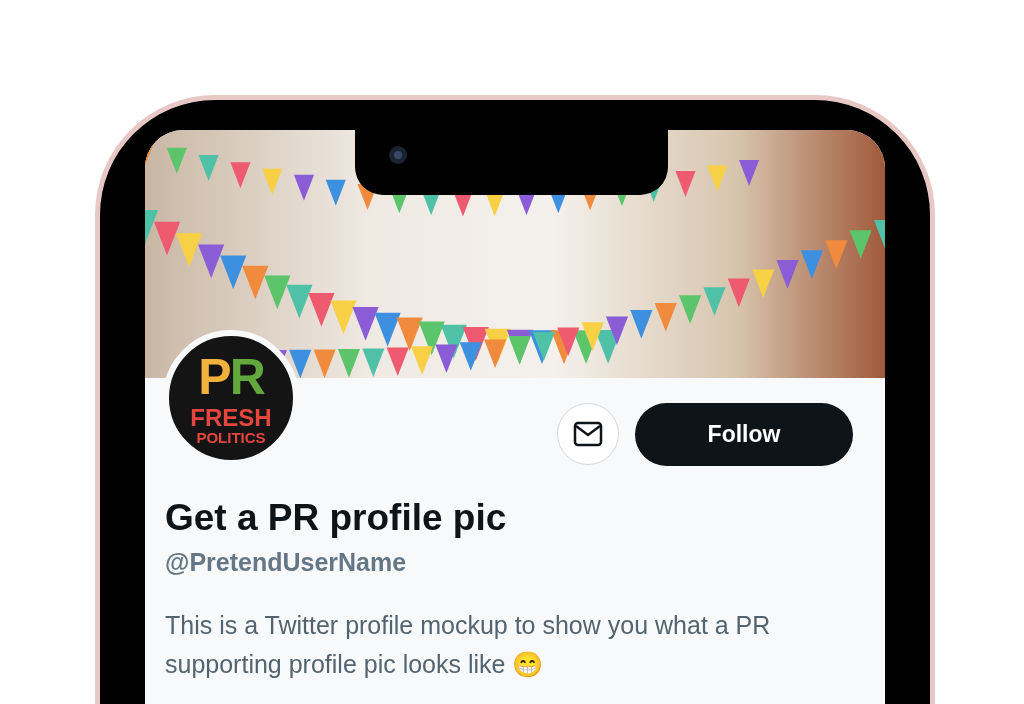 This screenshot has width=1024, height=704. Describe the element at coordinates (286, 563) in the screenshot. I see `user-handle: @PretendUserName` at that location.